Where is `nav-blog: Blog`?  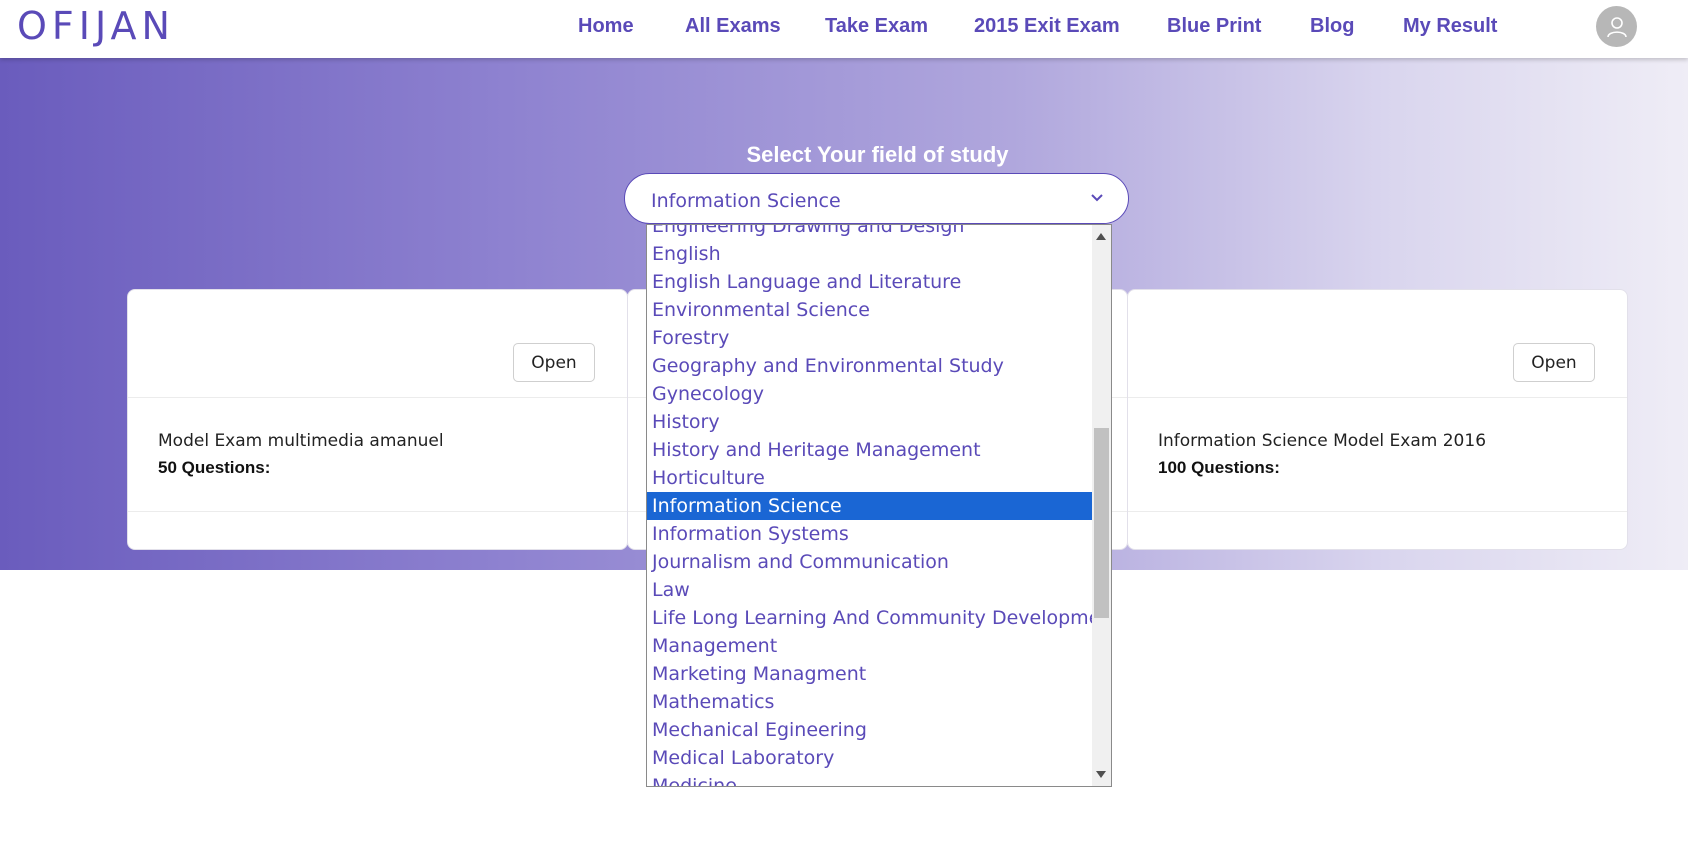
nav-blog: Blog is located at coordinates (1332, 26).